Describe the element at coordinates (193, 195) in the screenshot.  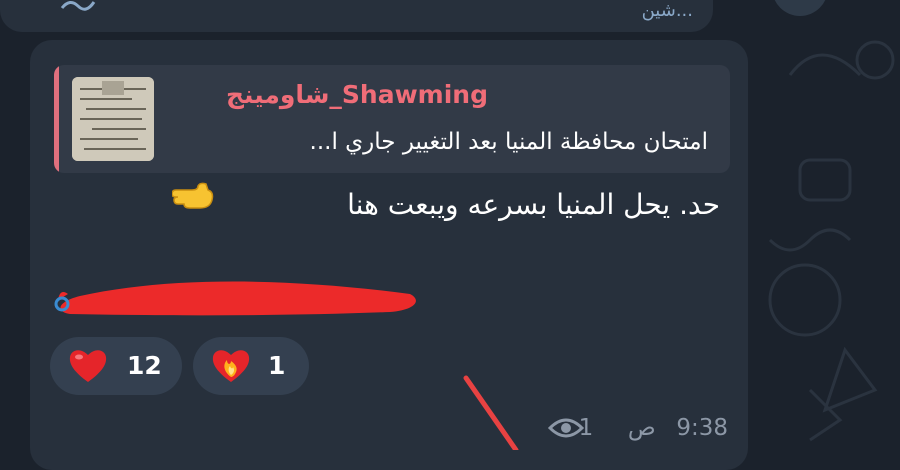
I see `pointing-hand-icon` at that location.